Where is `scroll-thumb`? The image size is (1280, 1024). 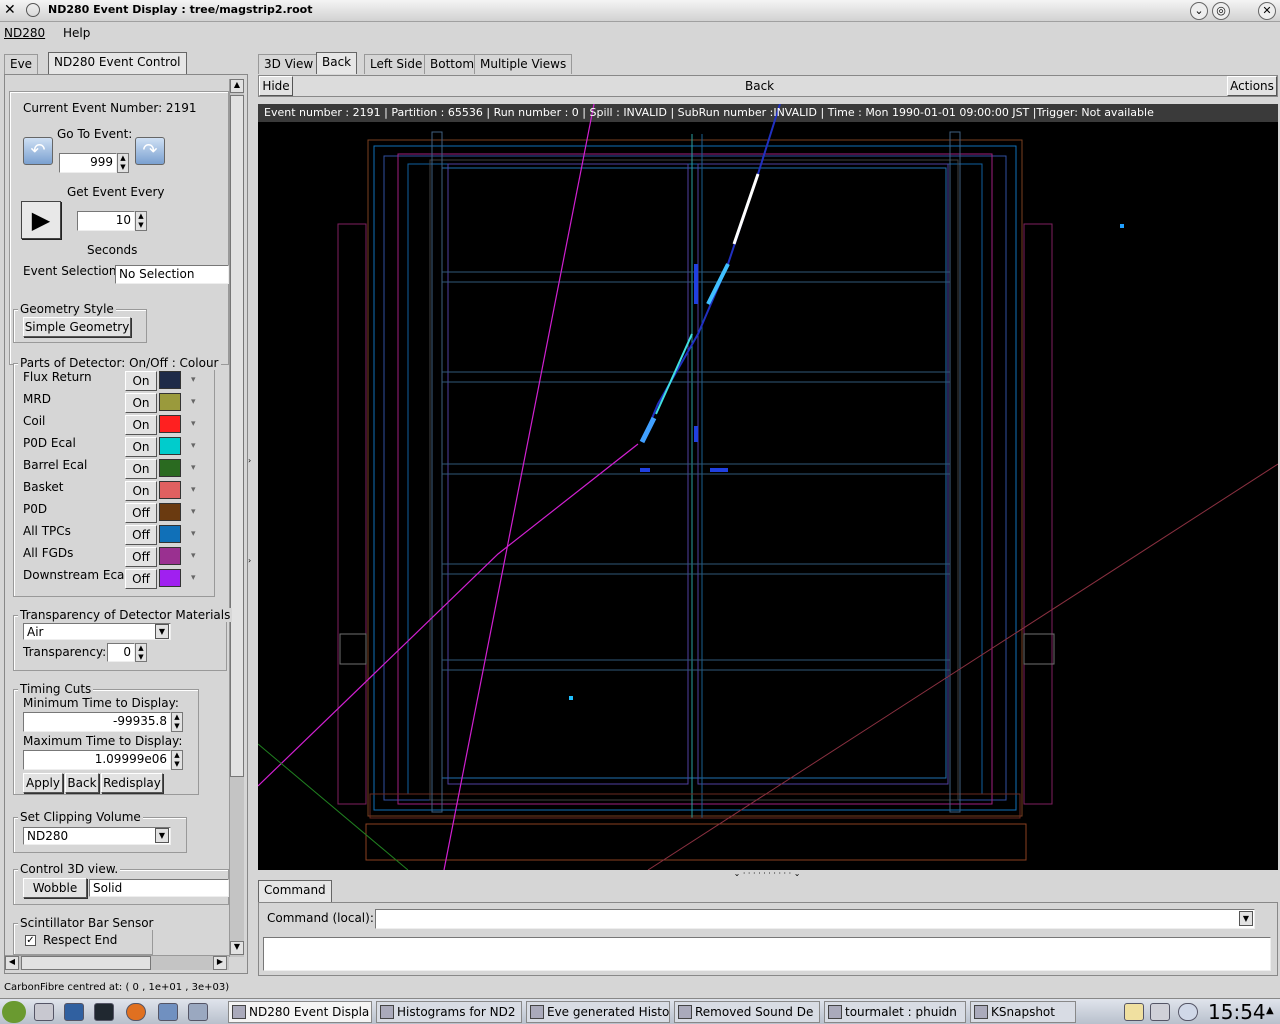
scroll-thumb is located at coordinates (237, 436).